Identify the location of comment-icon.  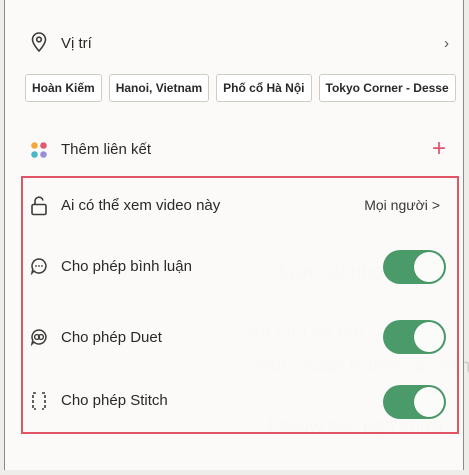
(39, 266).